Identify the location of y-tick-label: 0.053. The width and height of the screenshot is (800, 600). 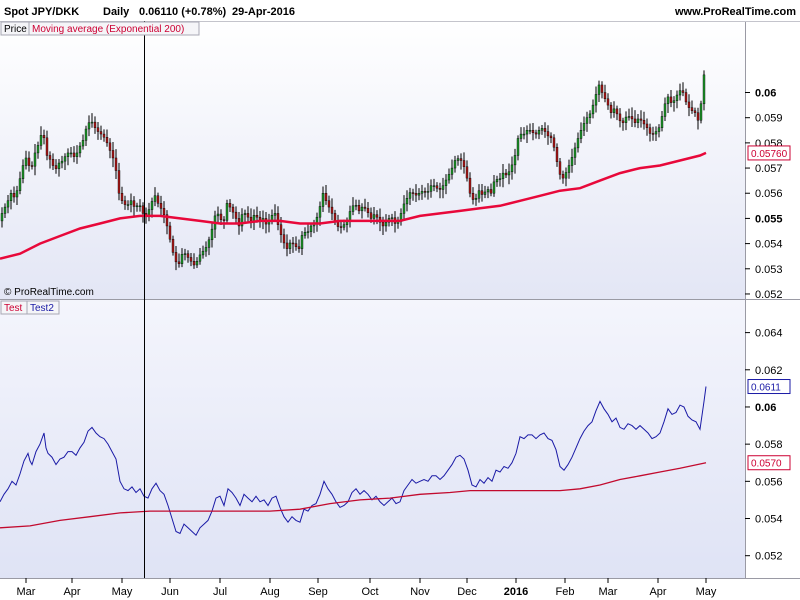
(769, 270).